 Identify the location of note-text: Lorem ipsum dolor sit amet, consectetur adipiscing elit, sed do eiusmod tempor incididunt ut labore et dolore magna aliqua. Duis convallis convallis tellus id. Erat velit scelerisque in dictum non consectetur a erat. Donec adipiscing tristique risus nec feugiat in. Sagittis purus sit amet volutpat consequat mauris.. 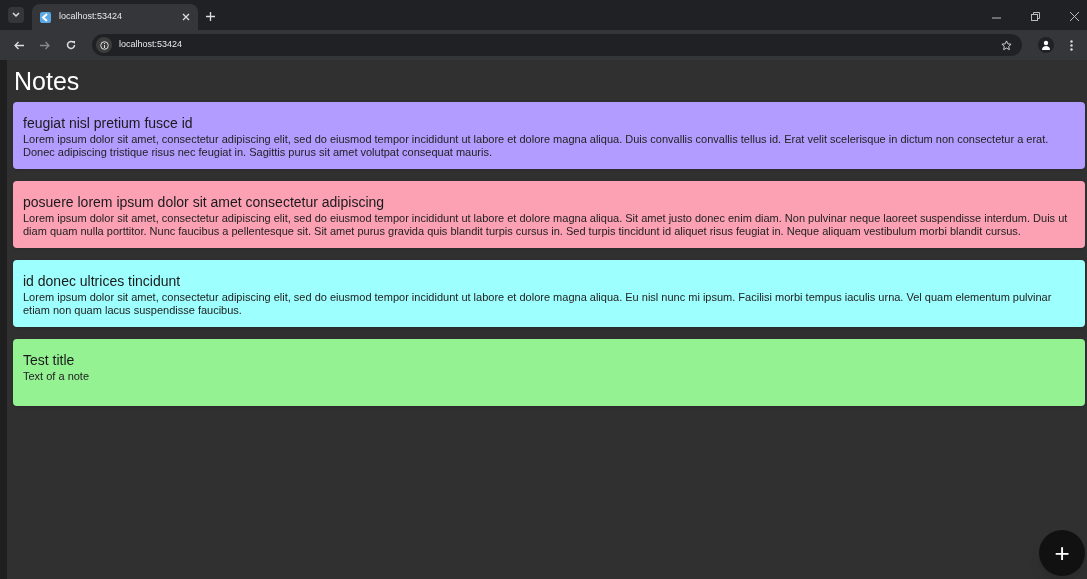
(536, 145).